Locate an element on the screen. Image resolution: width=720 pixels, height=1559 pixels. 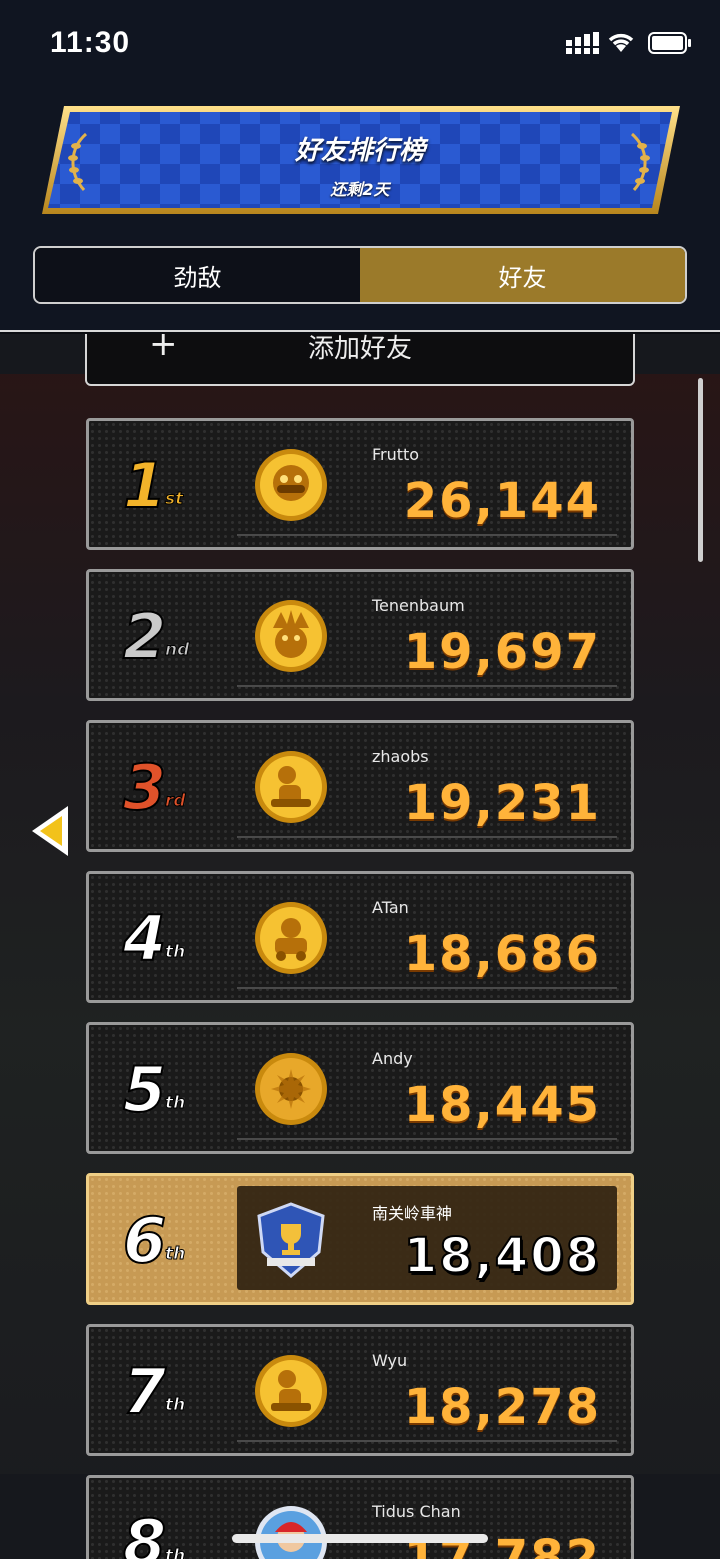
player-name: zhaobs is located at coordinates (400, 756).